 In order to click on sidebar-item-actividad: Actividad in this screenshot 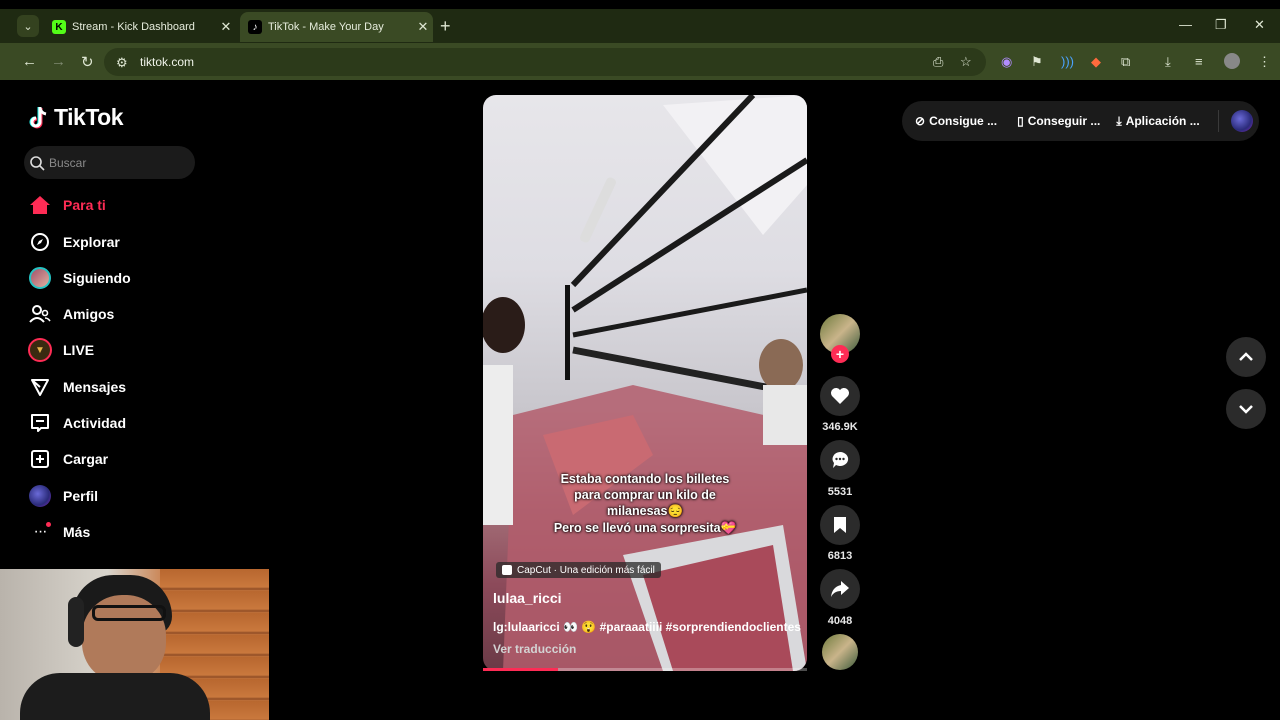, I will do `click(77, 423)`.